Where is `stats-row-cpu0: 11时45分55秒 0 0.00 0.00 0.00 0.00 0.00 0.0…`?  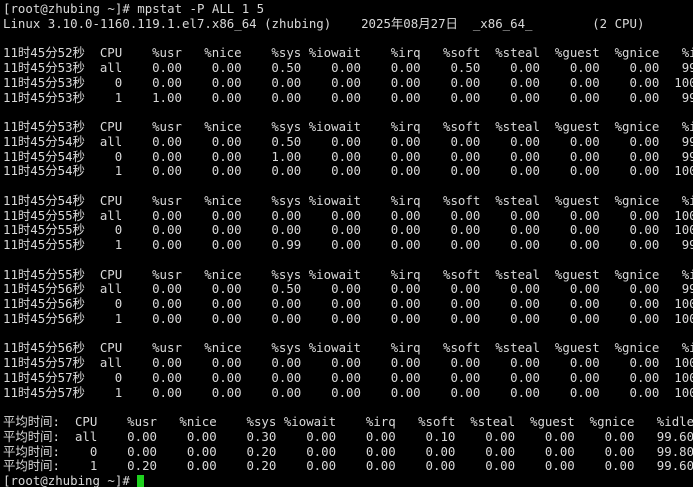 stats-row-cpu0: 11时45分55秒 0 0.00 0.00 0.00 0.00 0.00 0.0… is located at coordinates (348, 230).